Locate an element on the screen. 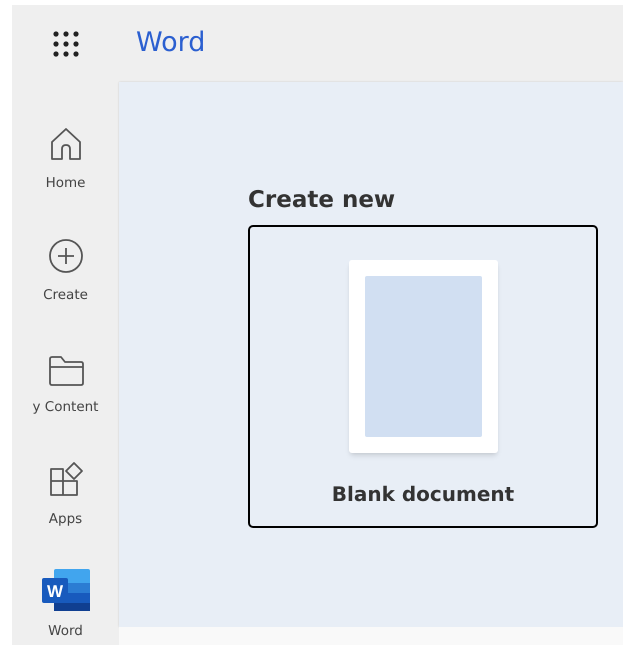 The width and height of the screenshot is (623, 645). app-title: Word is located at coordinates (171, 43).